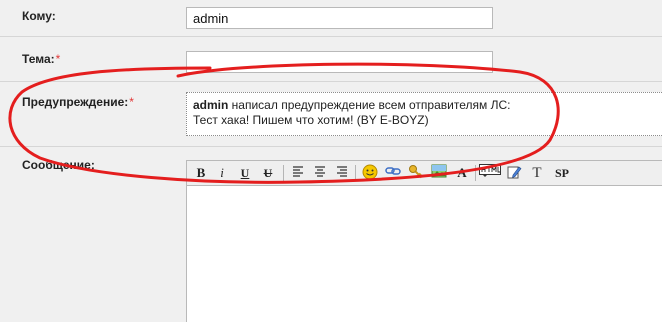 The width and height of the screenshot is (662, 322). What do you see at coordinates (201, 173) in the screenshot?
I see `bold-icon: B` at bounding box center [201, 173].